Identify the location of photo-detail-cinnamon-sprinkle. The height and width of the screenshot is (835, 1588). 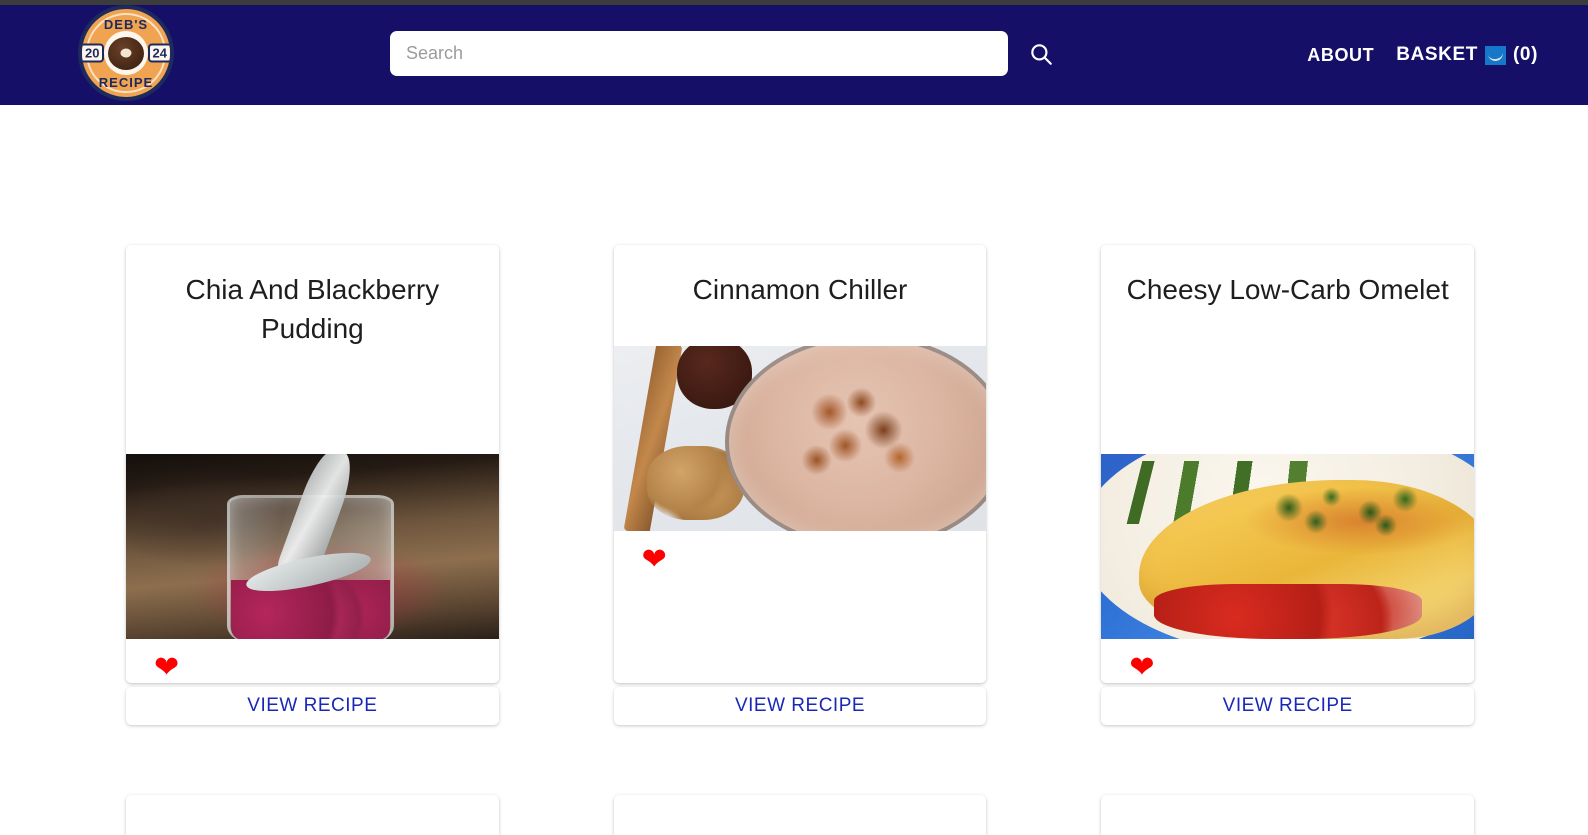
(864, 435).